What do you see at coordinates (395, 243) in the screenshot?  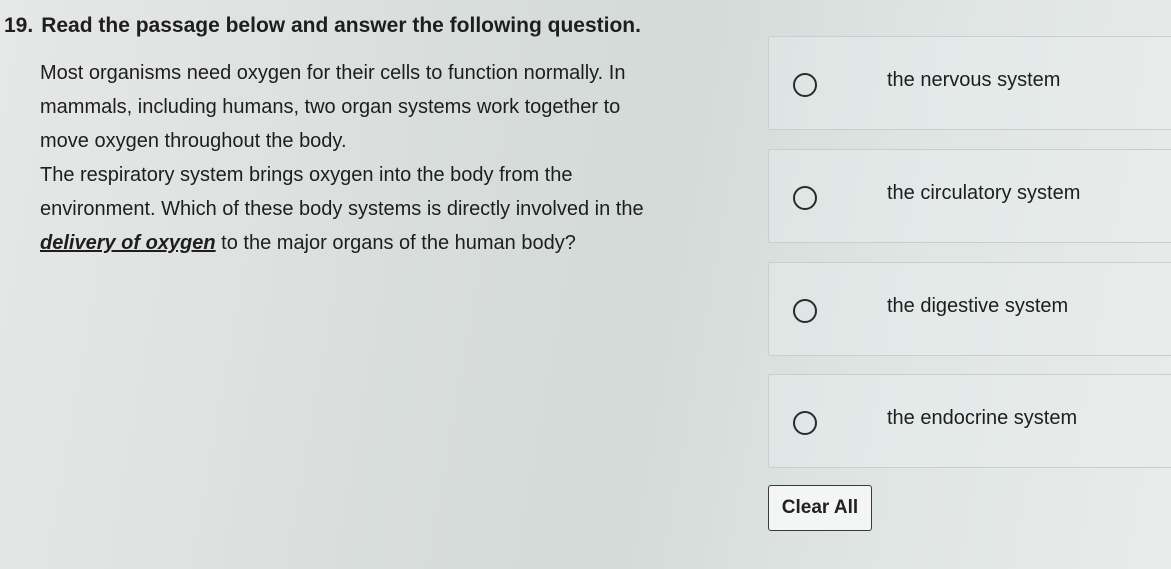 I see `passage-question-rest: to the major organs of the human body?` at bounding box center [395, 243].